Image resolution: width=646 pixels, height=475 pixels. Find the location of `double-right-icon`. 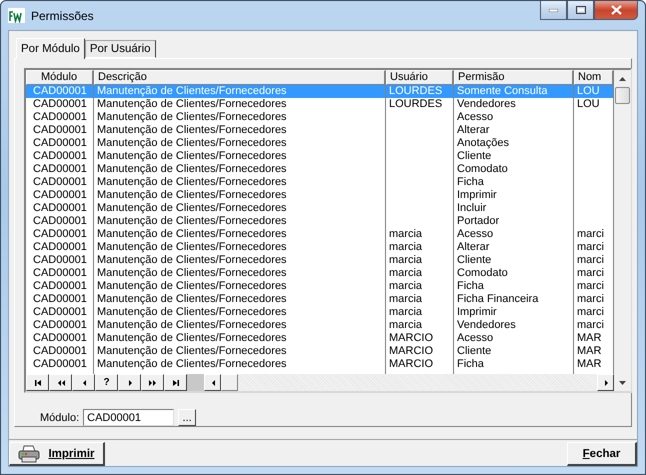

double-right-icon is located at coordinates (152, 382).